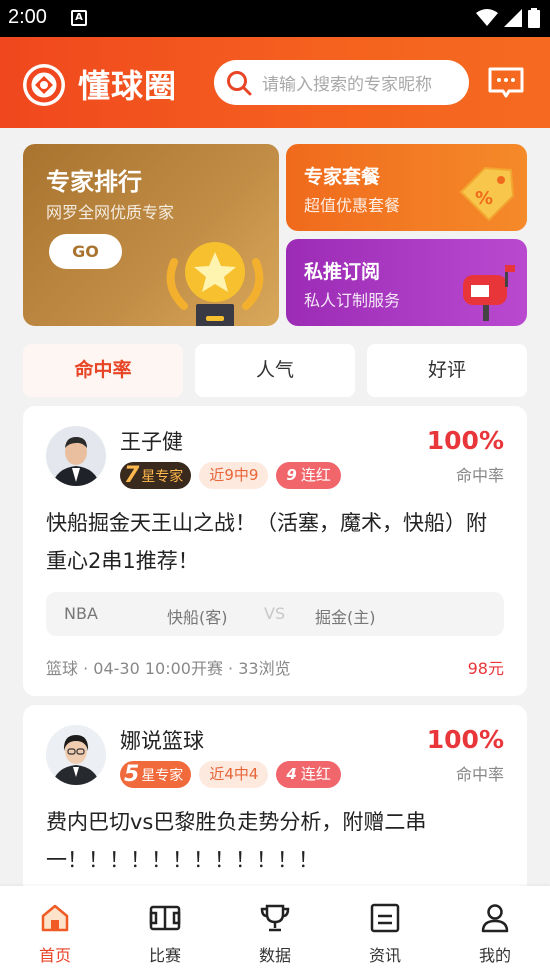 This screenshot has height=979, width=550. Describe the element at coordinates (164, 955) in the screenshot. I see `nav-matches-label: 比赛` at that location.